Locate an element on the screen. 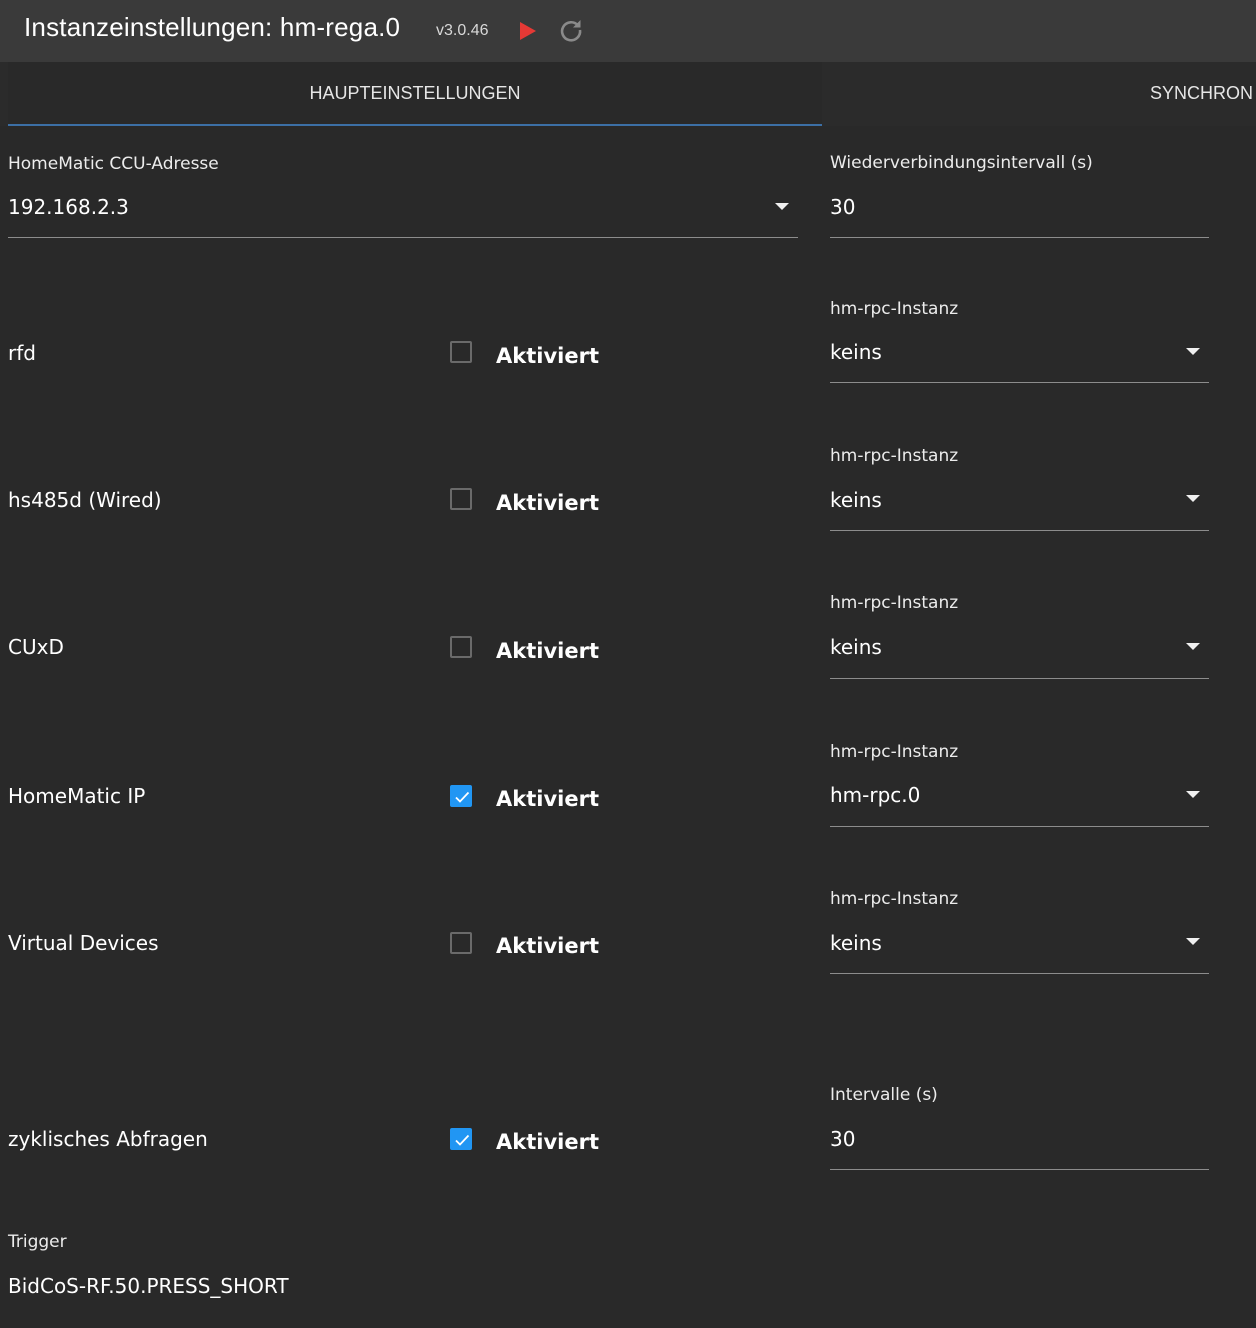 This screenshot has height=1328, width=1256. polling-interval-value: 30 is located at coordinates (843, 1139).